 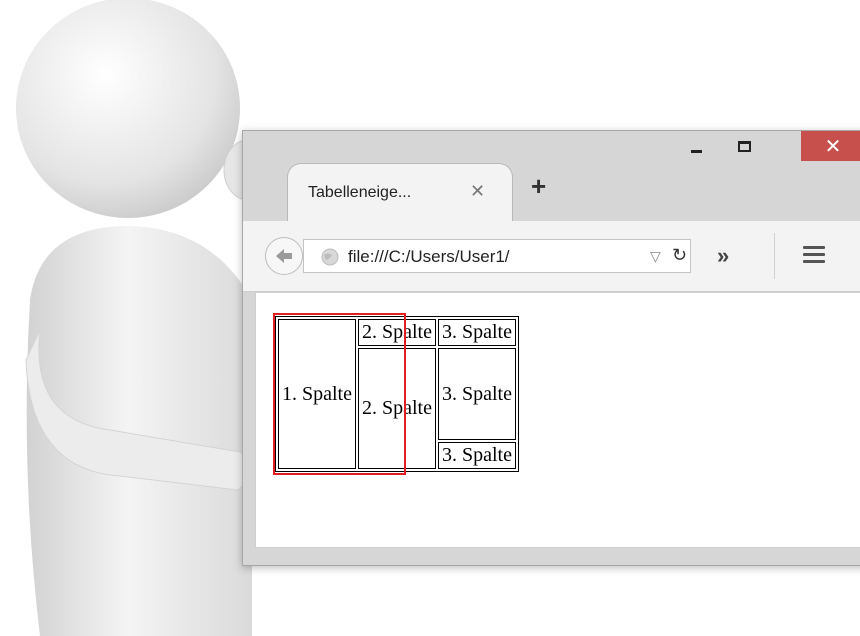 What do you see at coordinates (429, 256) in the screenshot?
I see `url-text: file:///C:/Users/User1/` at bounding box center [429, 256].